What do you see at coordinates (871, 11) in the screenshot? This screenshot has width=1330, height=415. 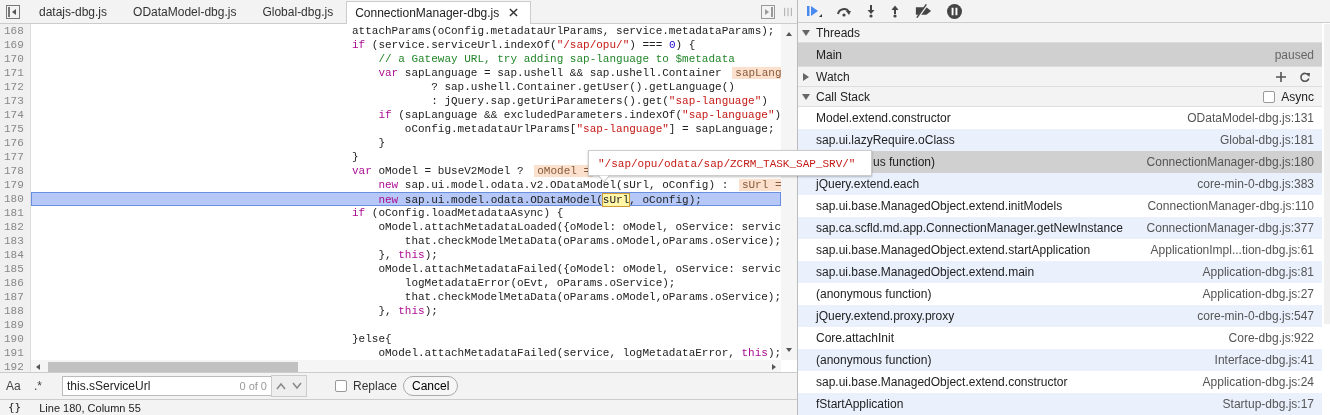 I see `step-into-icon` at bounding box center [871, 11].